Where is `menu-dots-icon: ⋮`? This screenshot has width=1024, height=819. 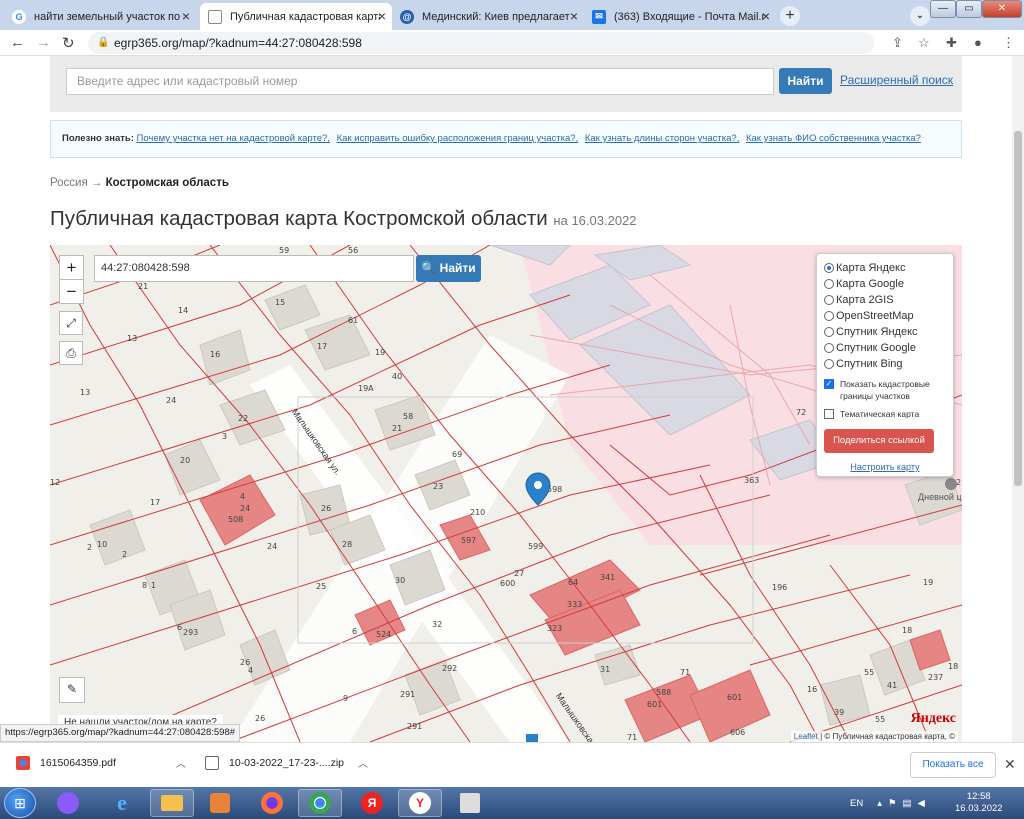 menu-dots-icon: ⋮ is located at coordinates (1008, 43).